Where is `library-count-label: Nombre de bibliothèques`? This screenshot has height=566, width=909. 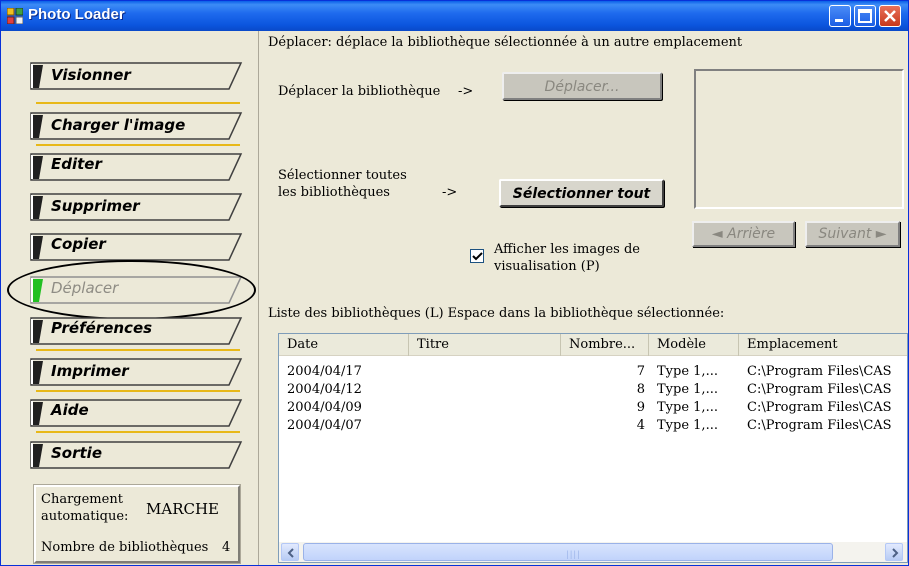
library-count-label: Nombre de bibliothèques is located at coordinates (125, 547).